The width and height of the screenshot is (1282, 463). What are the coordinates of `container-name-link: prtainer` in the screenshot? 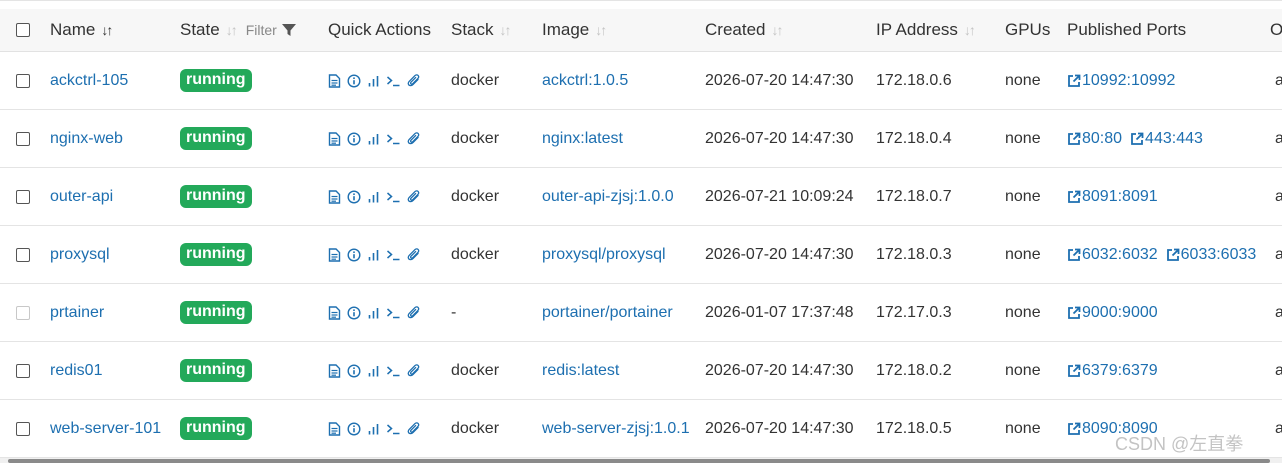 It's located at (77, 313).